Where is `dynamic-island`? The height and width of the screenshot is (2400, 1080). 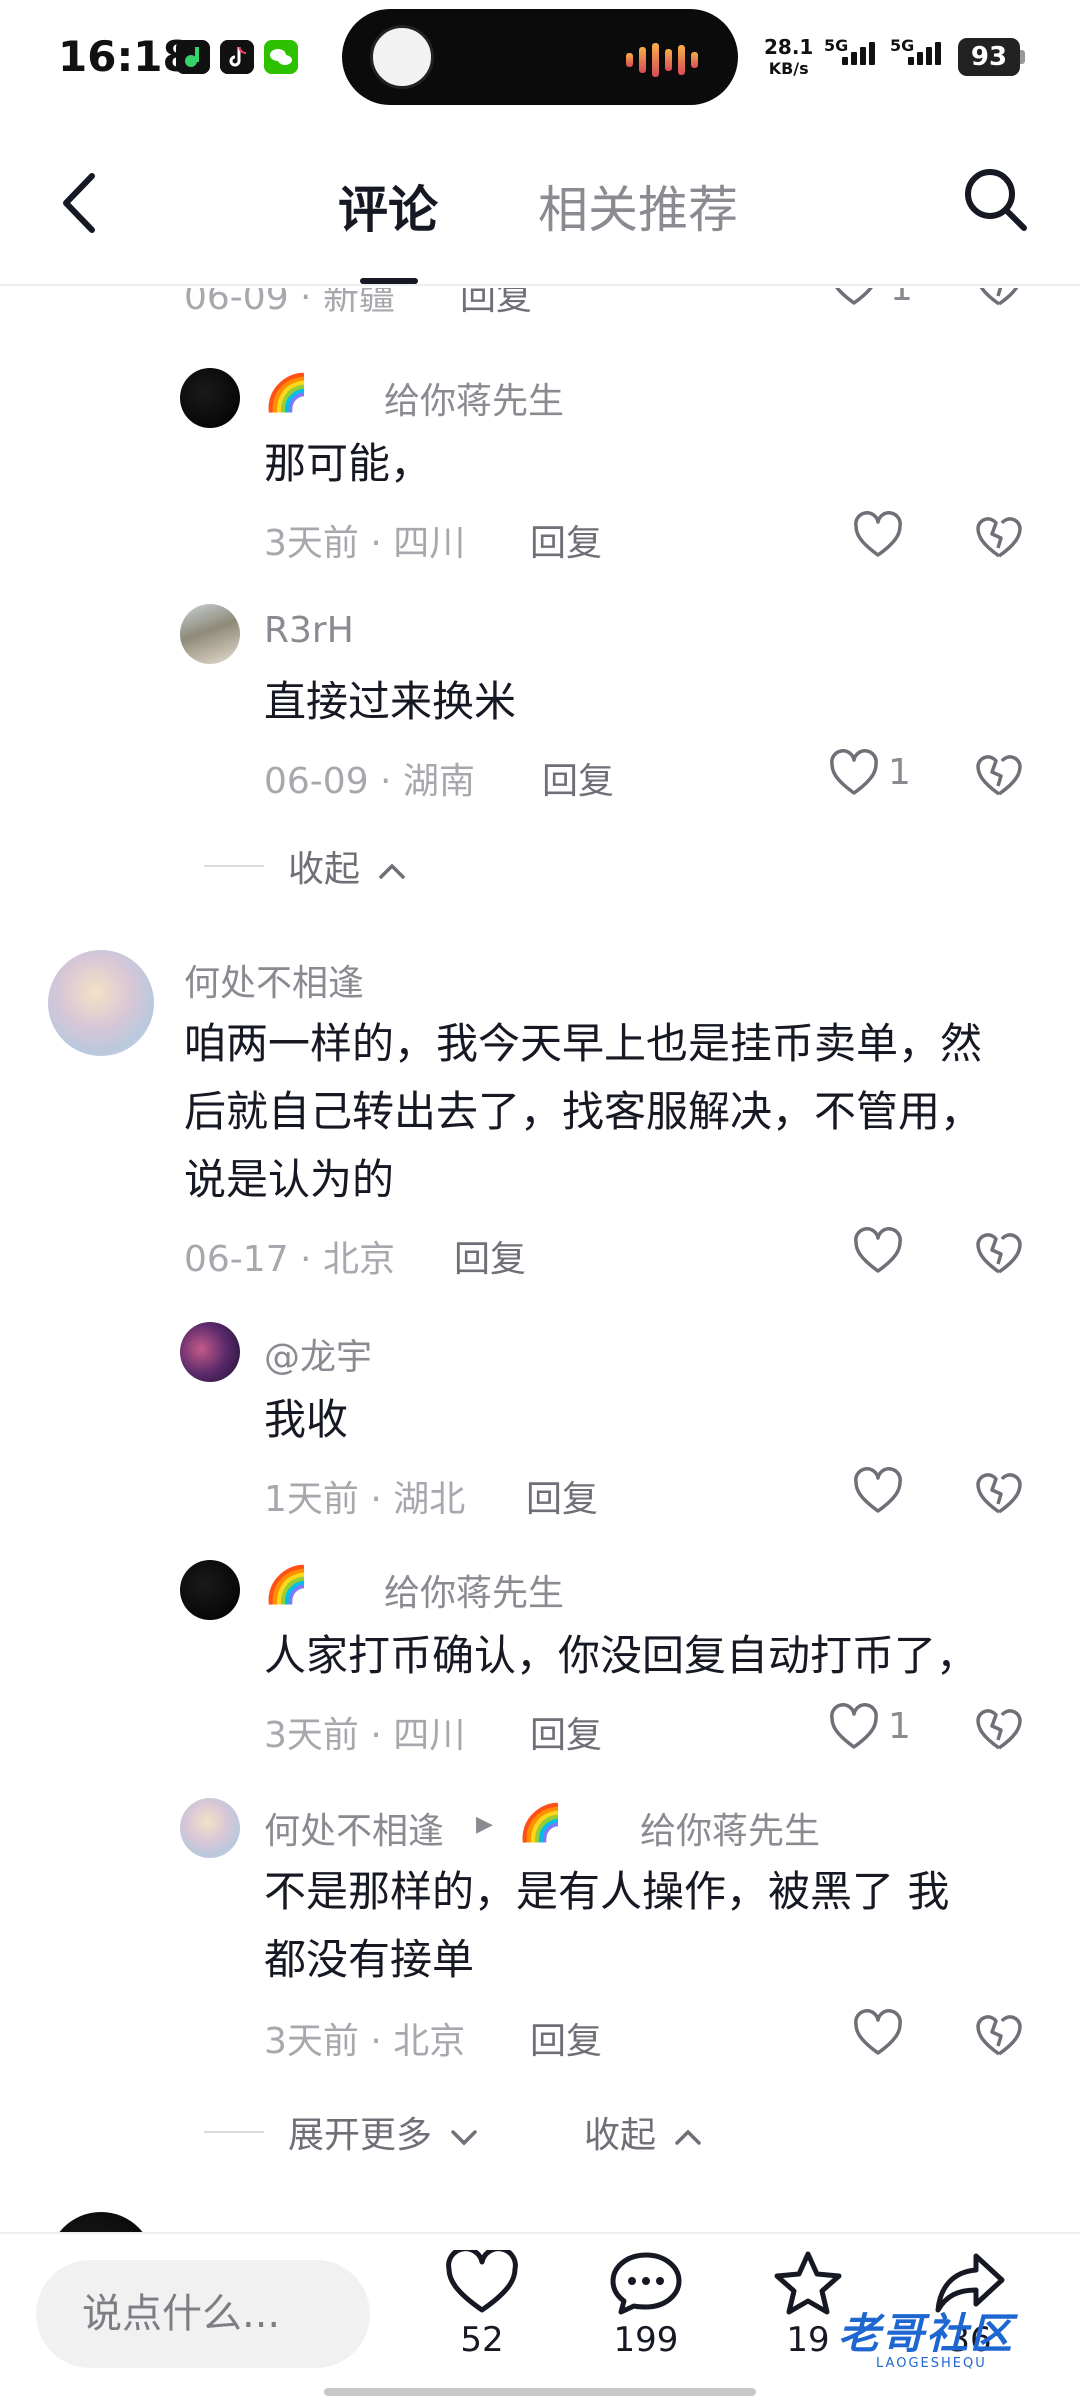 dynamic-island is located at coordinates (540, 57).